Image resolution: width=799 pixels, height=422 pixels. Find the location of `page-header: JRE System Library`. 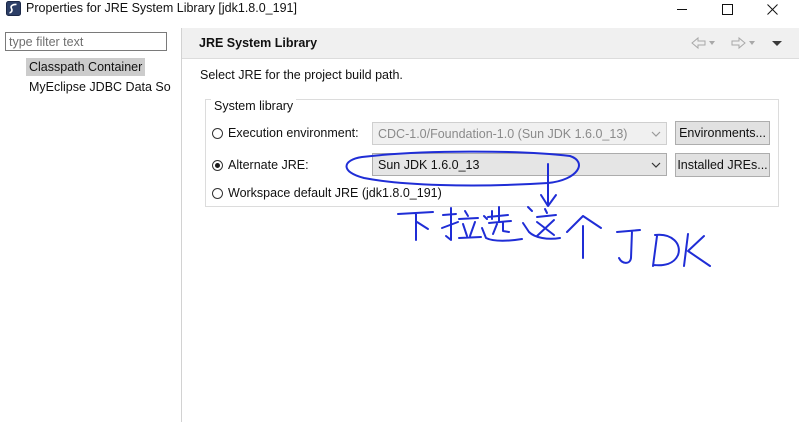

page-header: JRE System Library is located at coordinates (490, 43).